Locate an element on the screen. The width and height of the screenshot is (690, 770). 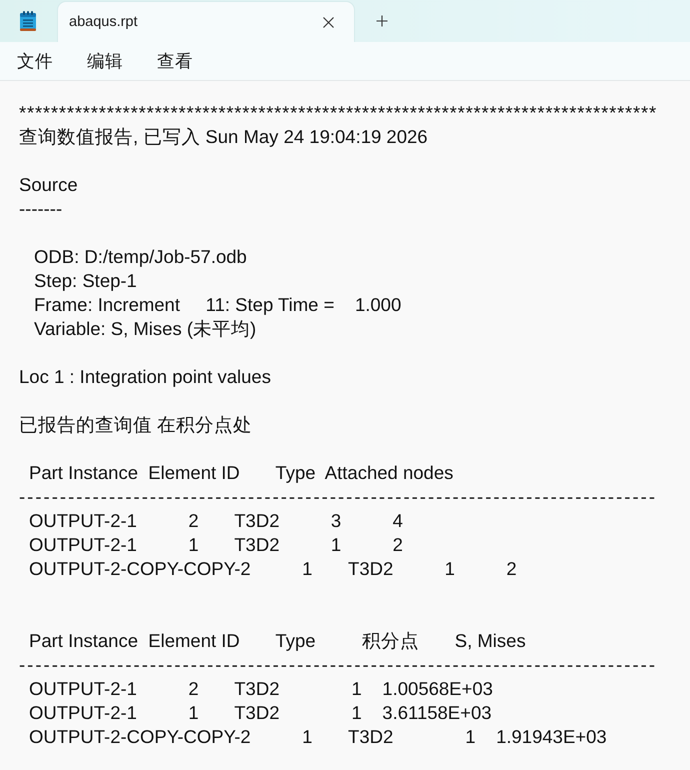
notepad-icon is located at coordinates (28, 21).